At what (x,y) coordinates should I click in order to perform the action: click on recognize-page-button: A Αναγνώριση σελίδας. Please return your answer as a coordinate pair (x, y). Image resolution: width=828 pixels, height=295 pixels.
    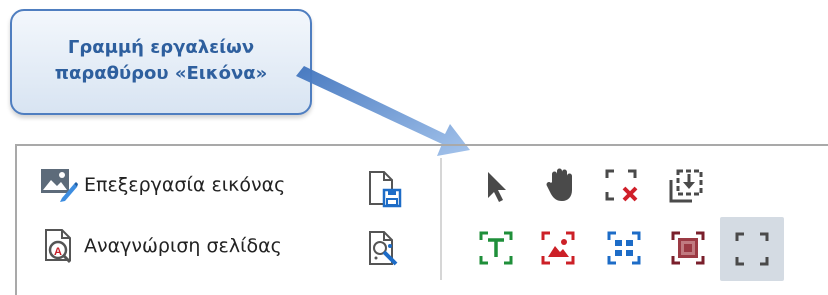
    Looking at the image, I should click on (162, 246).